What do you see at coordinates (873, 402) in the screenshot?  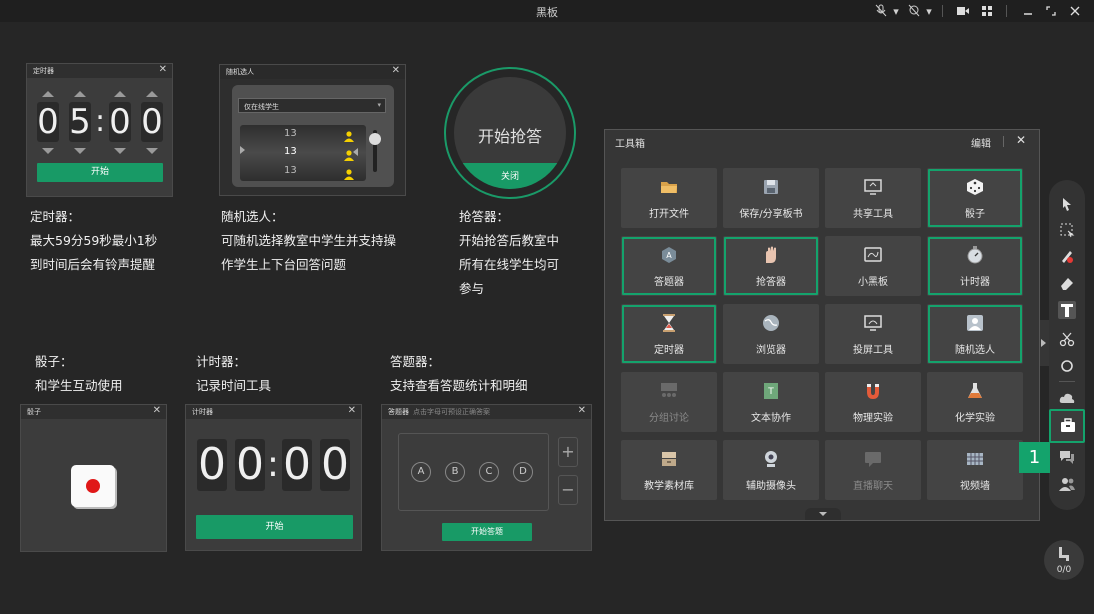 I see `tool-physics-lab: 物理实验` at bounding box center [873, 402].